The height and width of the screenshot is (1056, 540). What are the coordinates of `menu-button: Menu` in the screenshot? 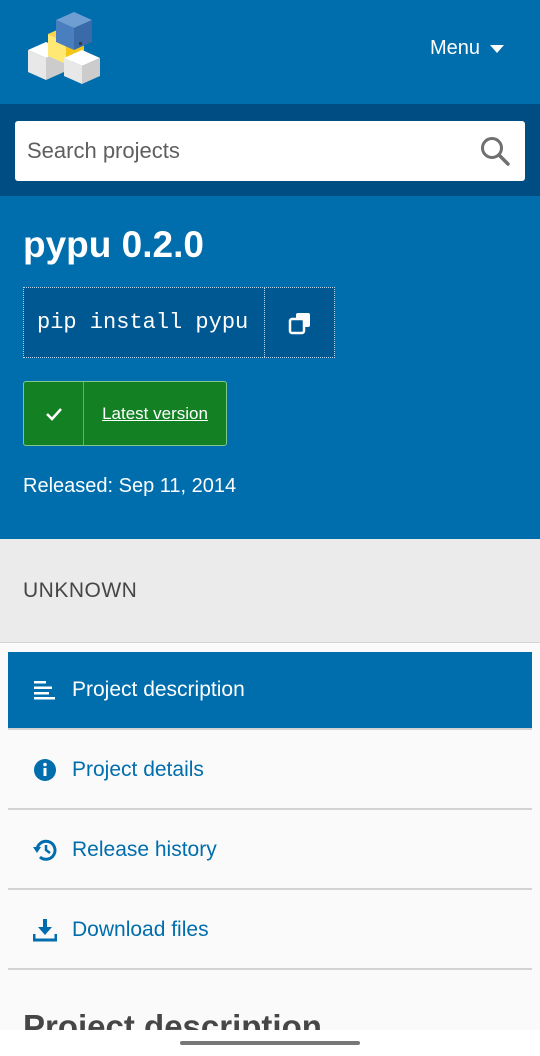 It's located at (467, 48).